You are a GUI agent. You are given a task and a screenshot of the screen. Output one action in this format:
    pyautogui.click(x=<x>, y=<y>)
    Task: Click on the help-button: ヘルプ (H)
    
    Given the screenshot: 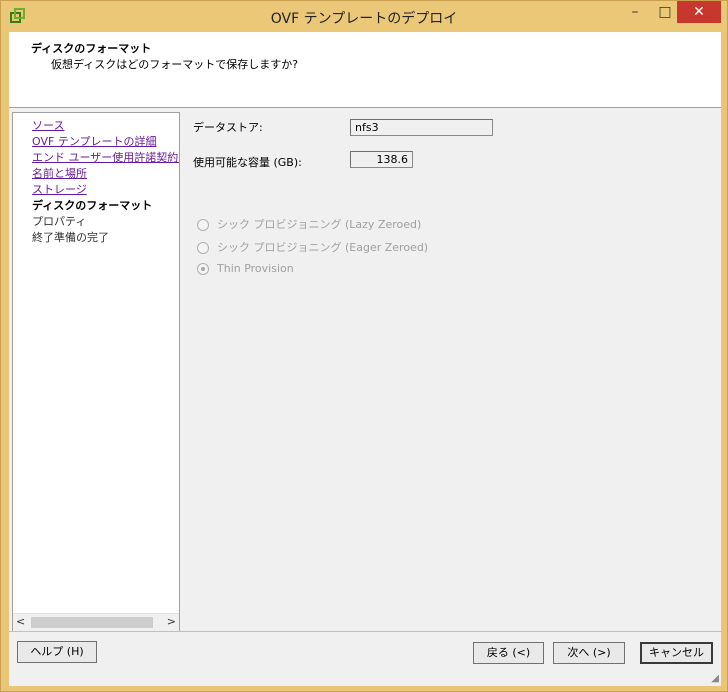 What is the action you would take?
    pyautogui.click(x=57, y=652)
    